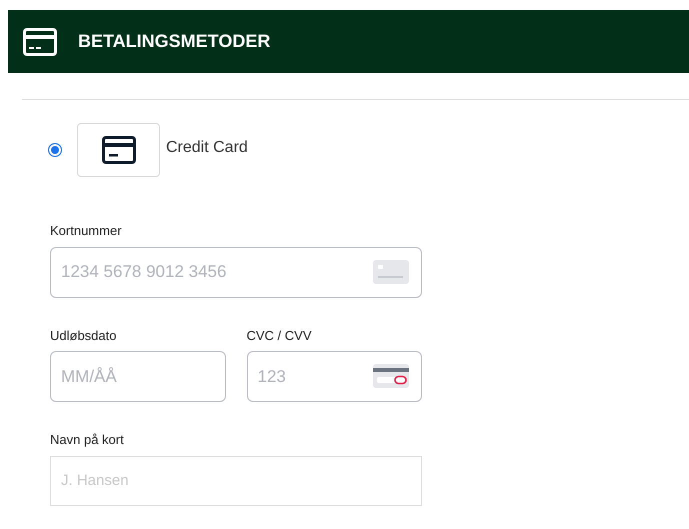  What do you see at coordinates (391, 376) in the screenshot?
I see `card-back-icon` at bounding box center [391, 376].